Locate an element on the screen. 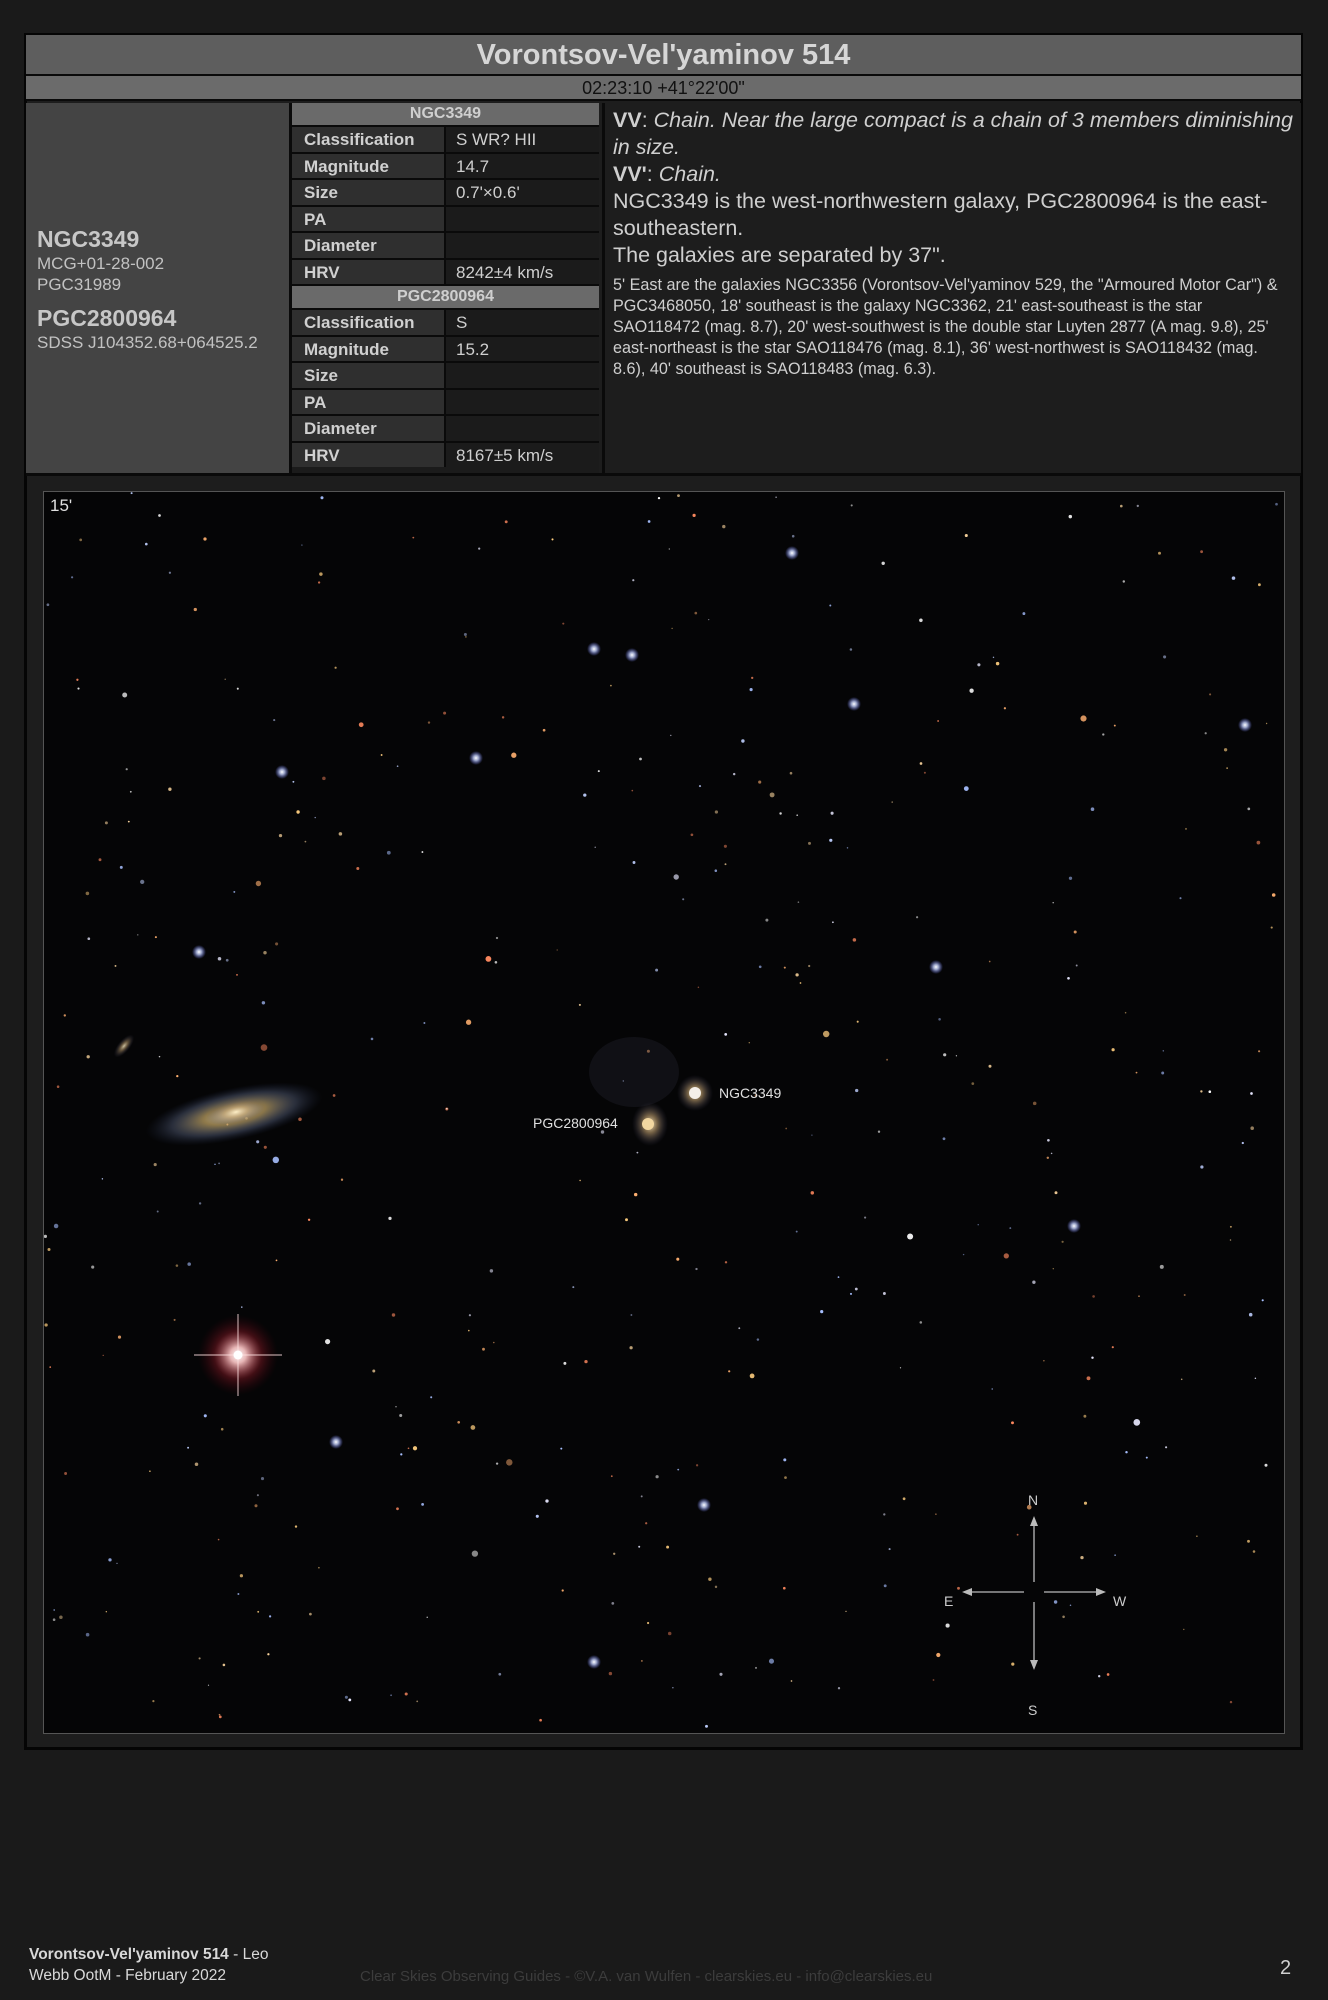 The image size is (1328, 2000). secondary-object-name: PGC2800964 is located at coordinates (107, 318).